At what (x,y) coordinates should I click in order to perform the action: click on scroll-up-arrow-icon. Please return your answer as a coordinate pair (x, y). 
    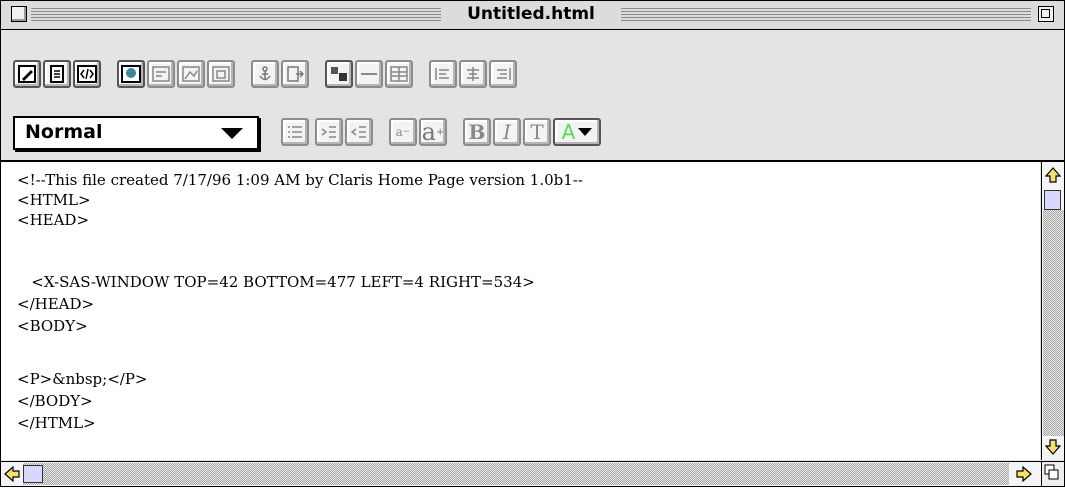
    Looking at the image, I should click on (1053, 175).